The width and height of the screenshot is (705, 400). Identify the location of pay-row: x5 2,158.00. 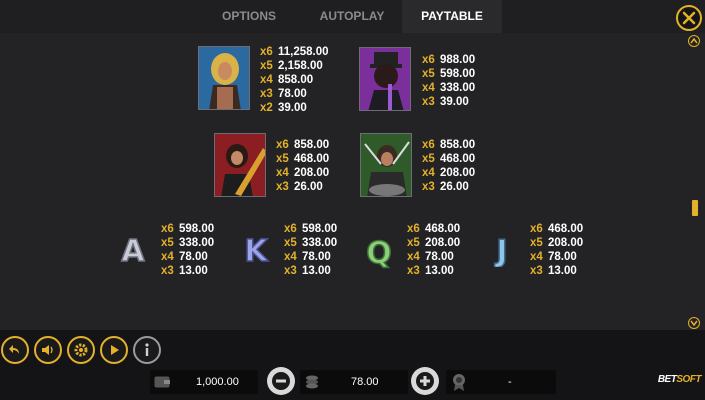
(291, 66).